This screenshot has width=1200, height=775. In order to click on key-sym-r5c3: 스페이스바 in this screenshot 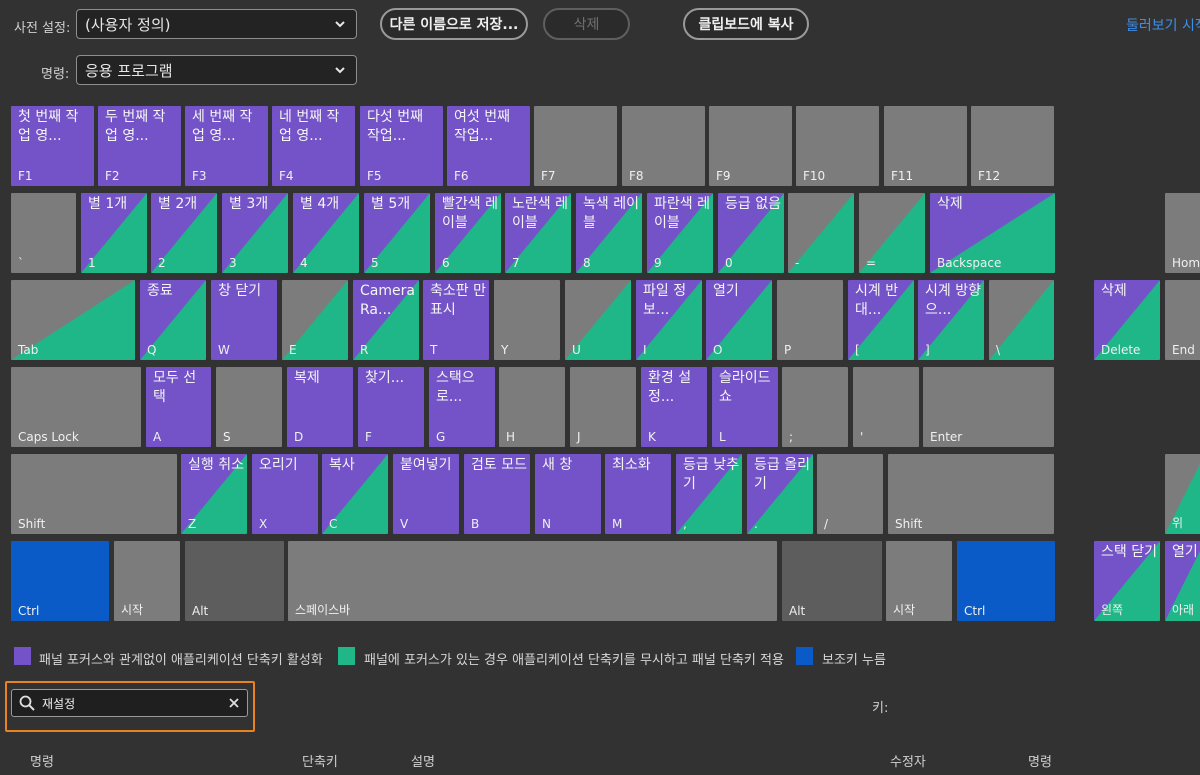, I will do `click(532, 581)`.